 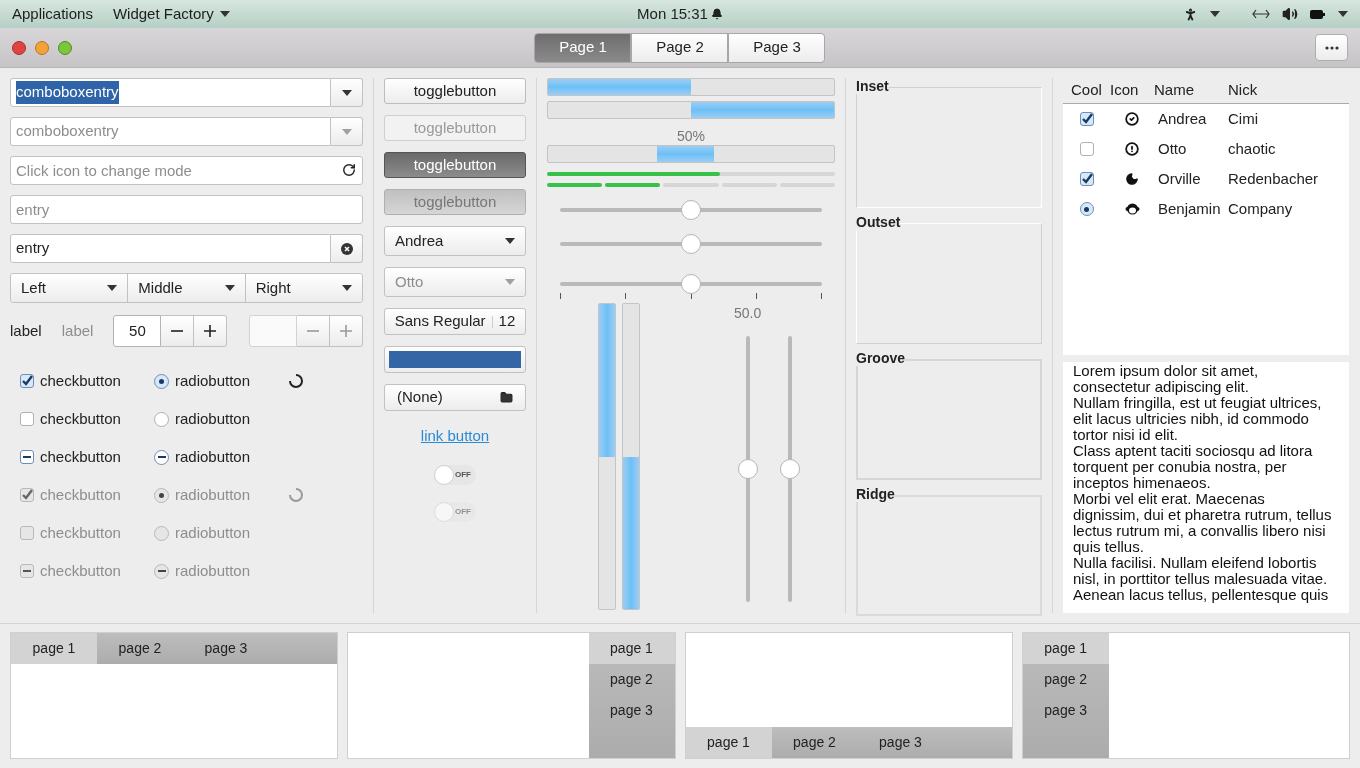 What do you see at coordinates (178, 331) in the screenshot?
I see `decrement-button` at bounding box center [178, 331].